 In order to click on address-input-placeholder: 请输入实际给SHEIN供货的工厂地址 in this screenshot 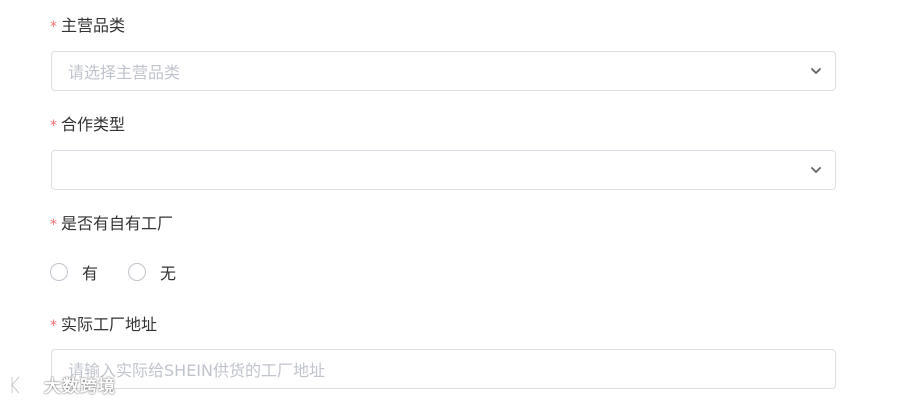, I will do `click(196, 370)`.